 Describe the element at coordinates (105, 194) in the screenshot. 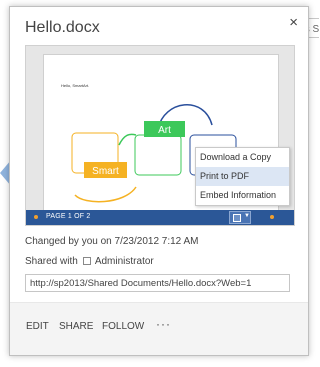

I see `smartart-arc-yellow` at that location.